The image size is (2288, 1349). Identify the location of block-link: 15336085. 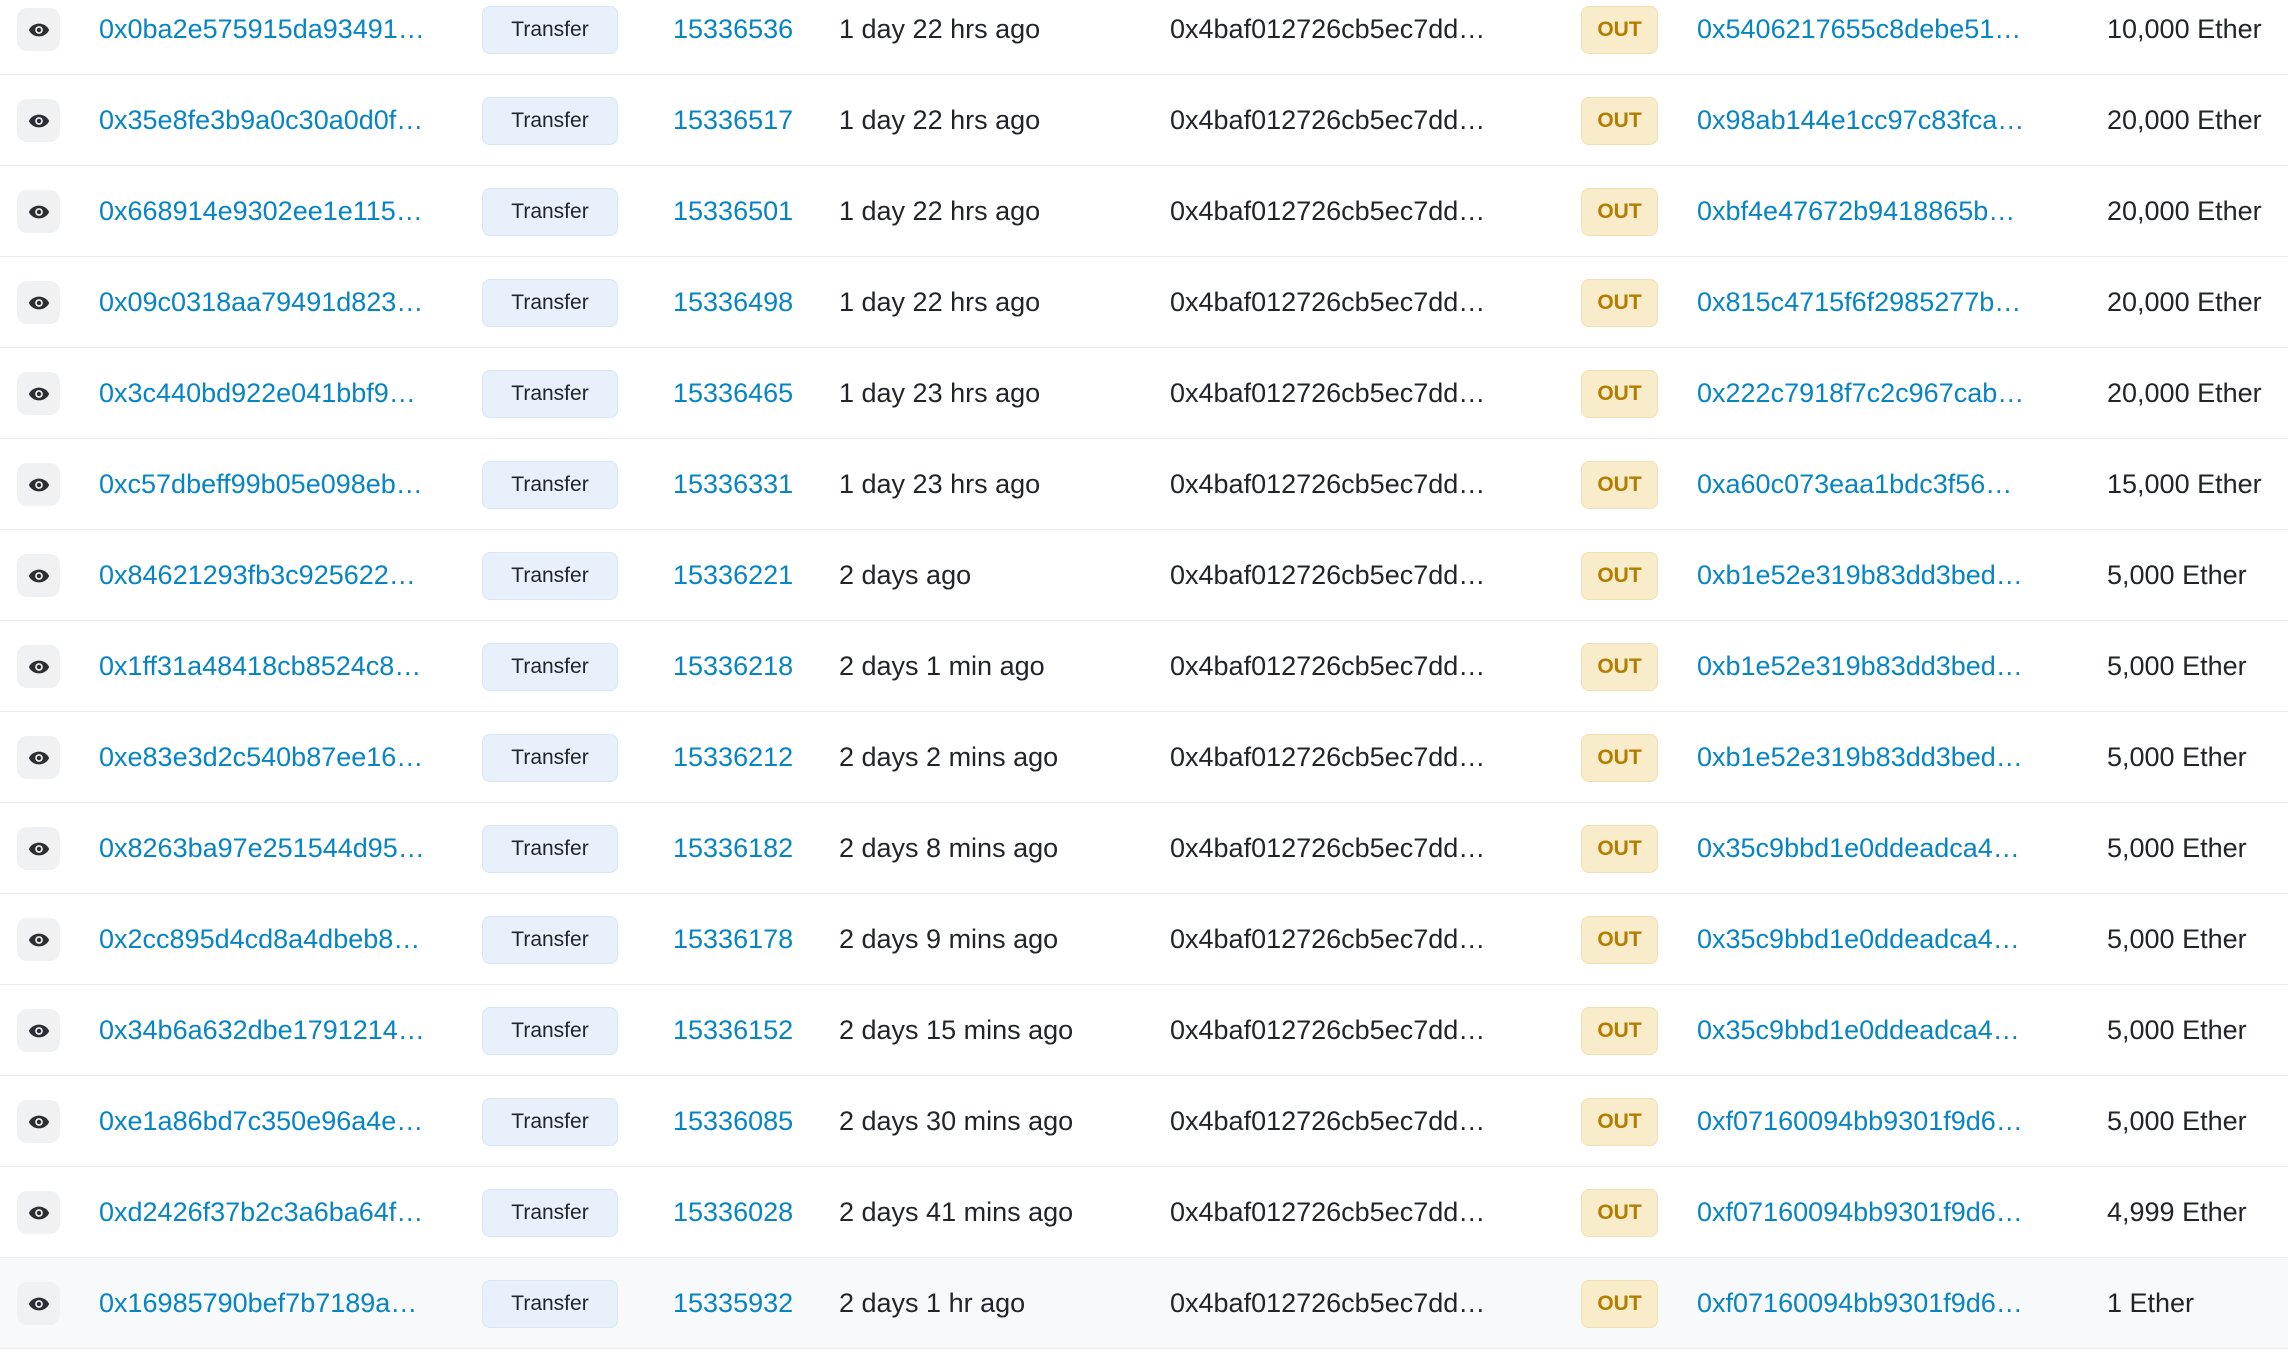
(748, 1121).